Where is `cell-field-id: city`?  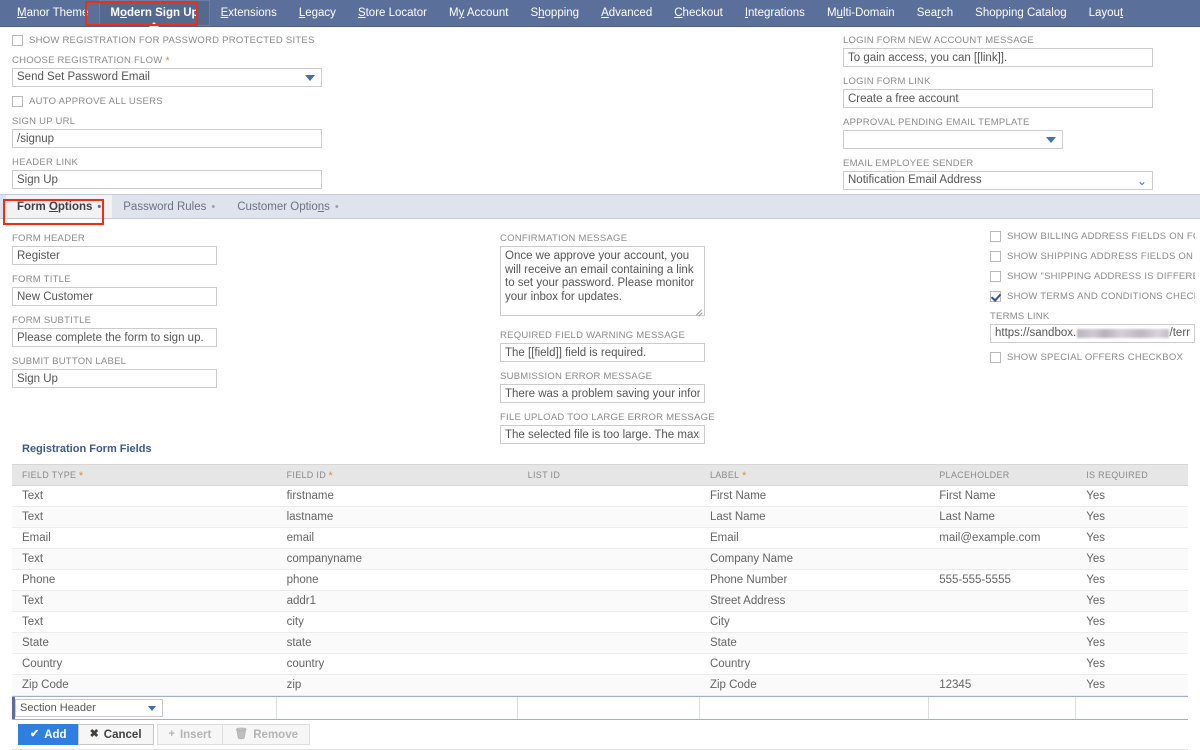
cell-field-id: city is located at coordinates (397, 622).